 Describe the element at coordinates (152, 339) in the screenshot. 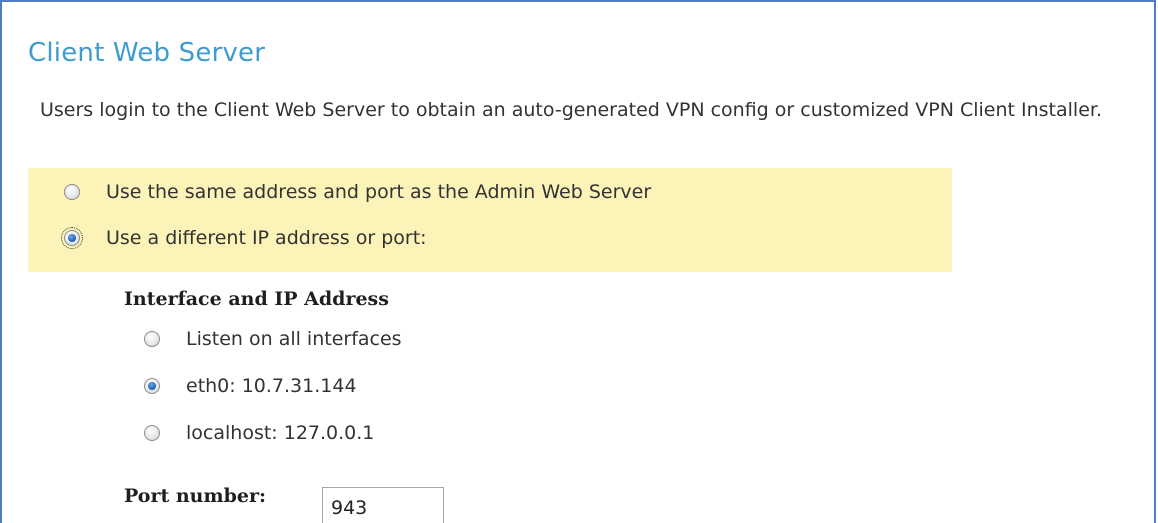

I see `radio-all-interfaces` at that location.